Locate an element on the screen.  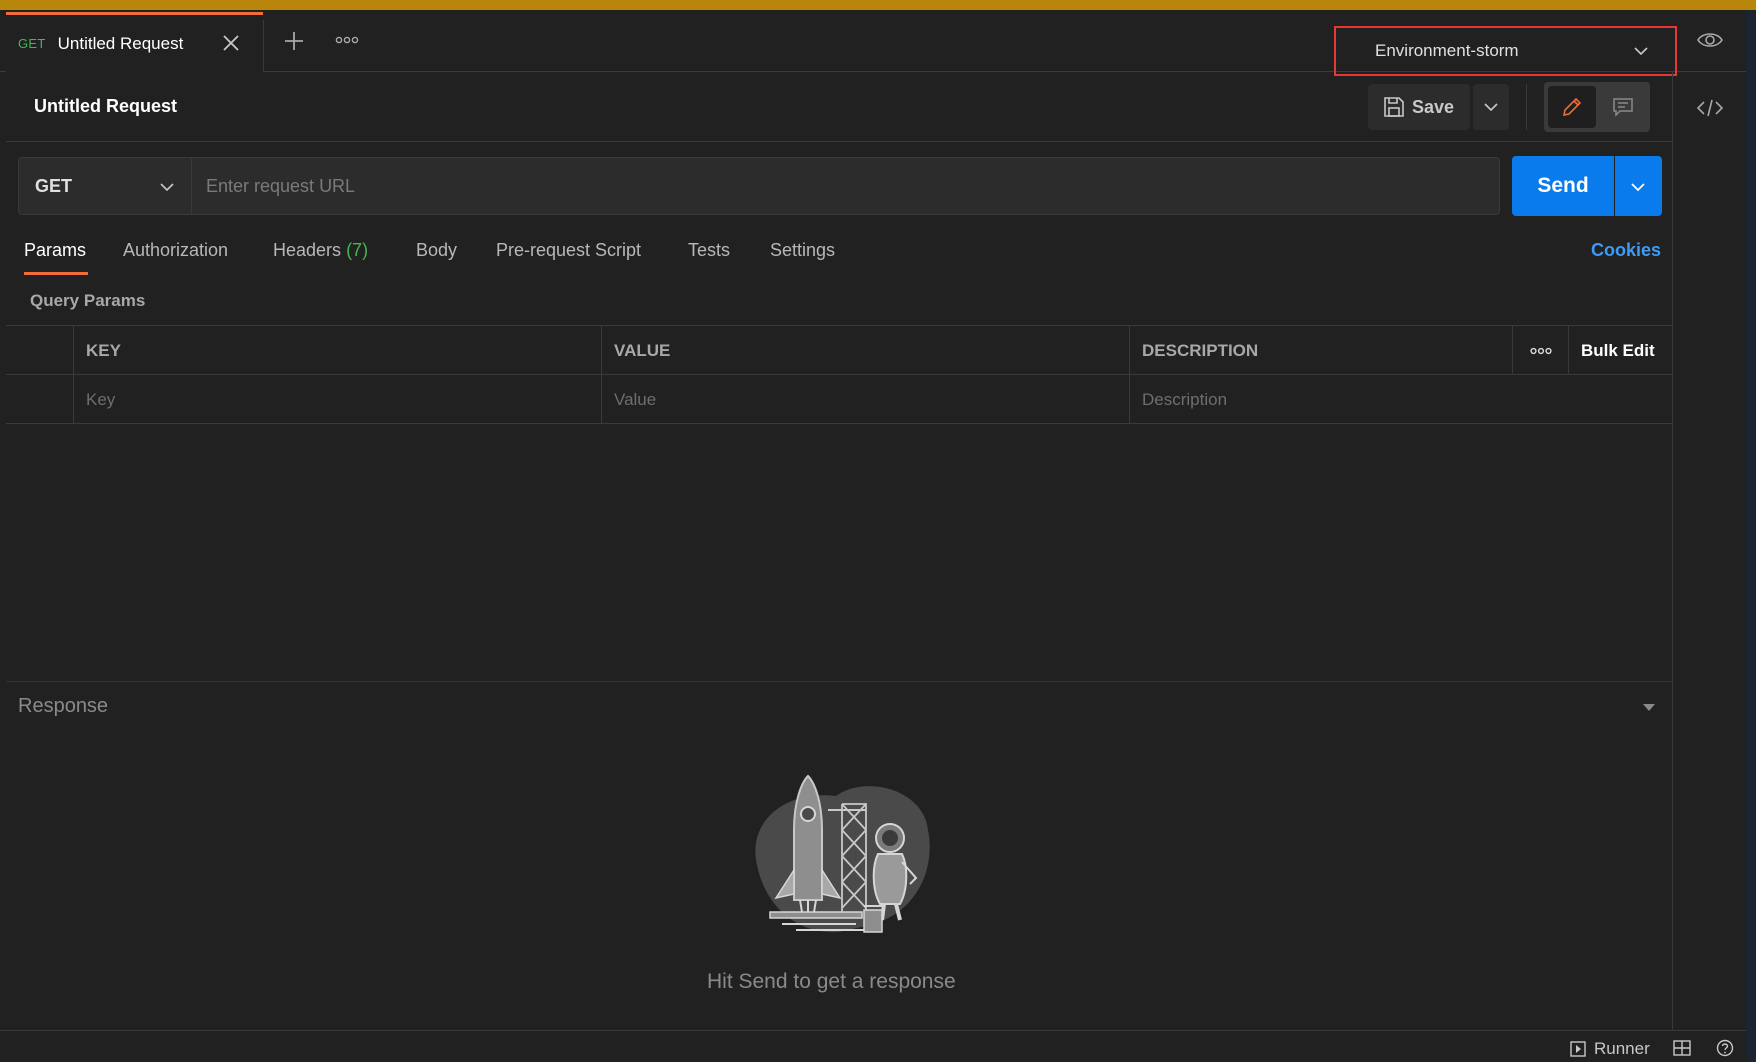
value-column-header: VALUE is located at coordinates (865, 350).